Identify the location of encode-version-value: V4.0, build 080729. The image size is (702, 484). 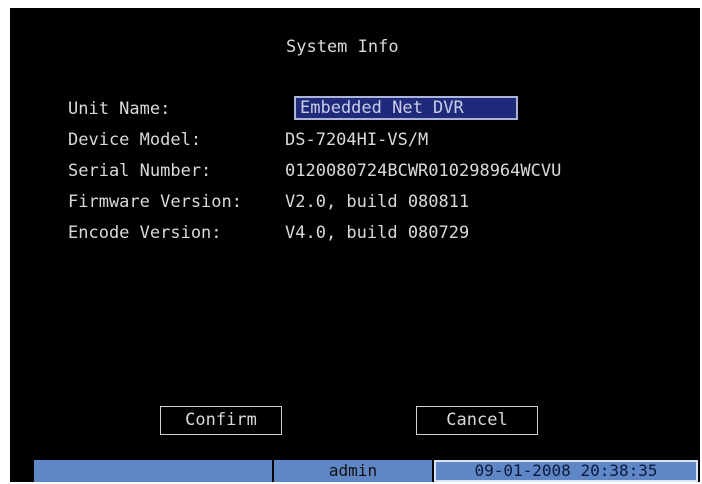
(377, 233).